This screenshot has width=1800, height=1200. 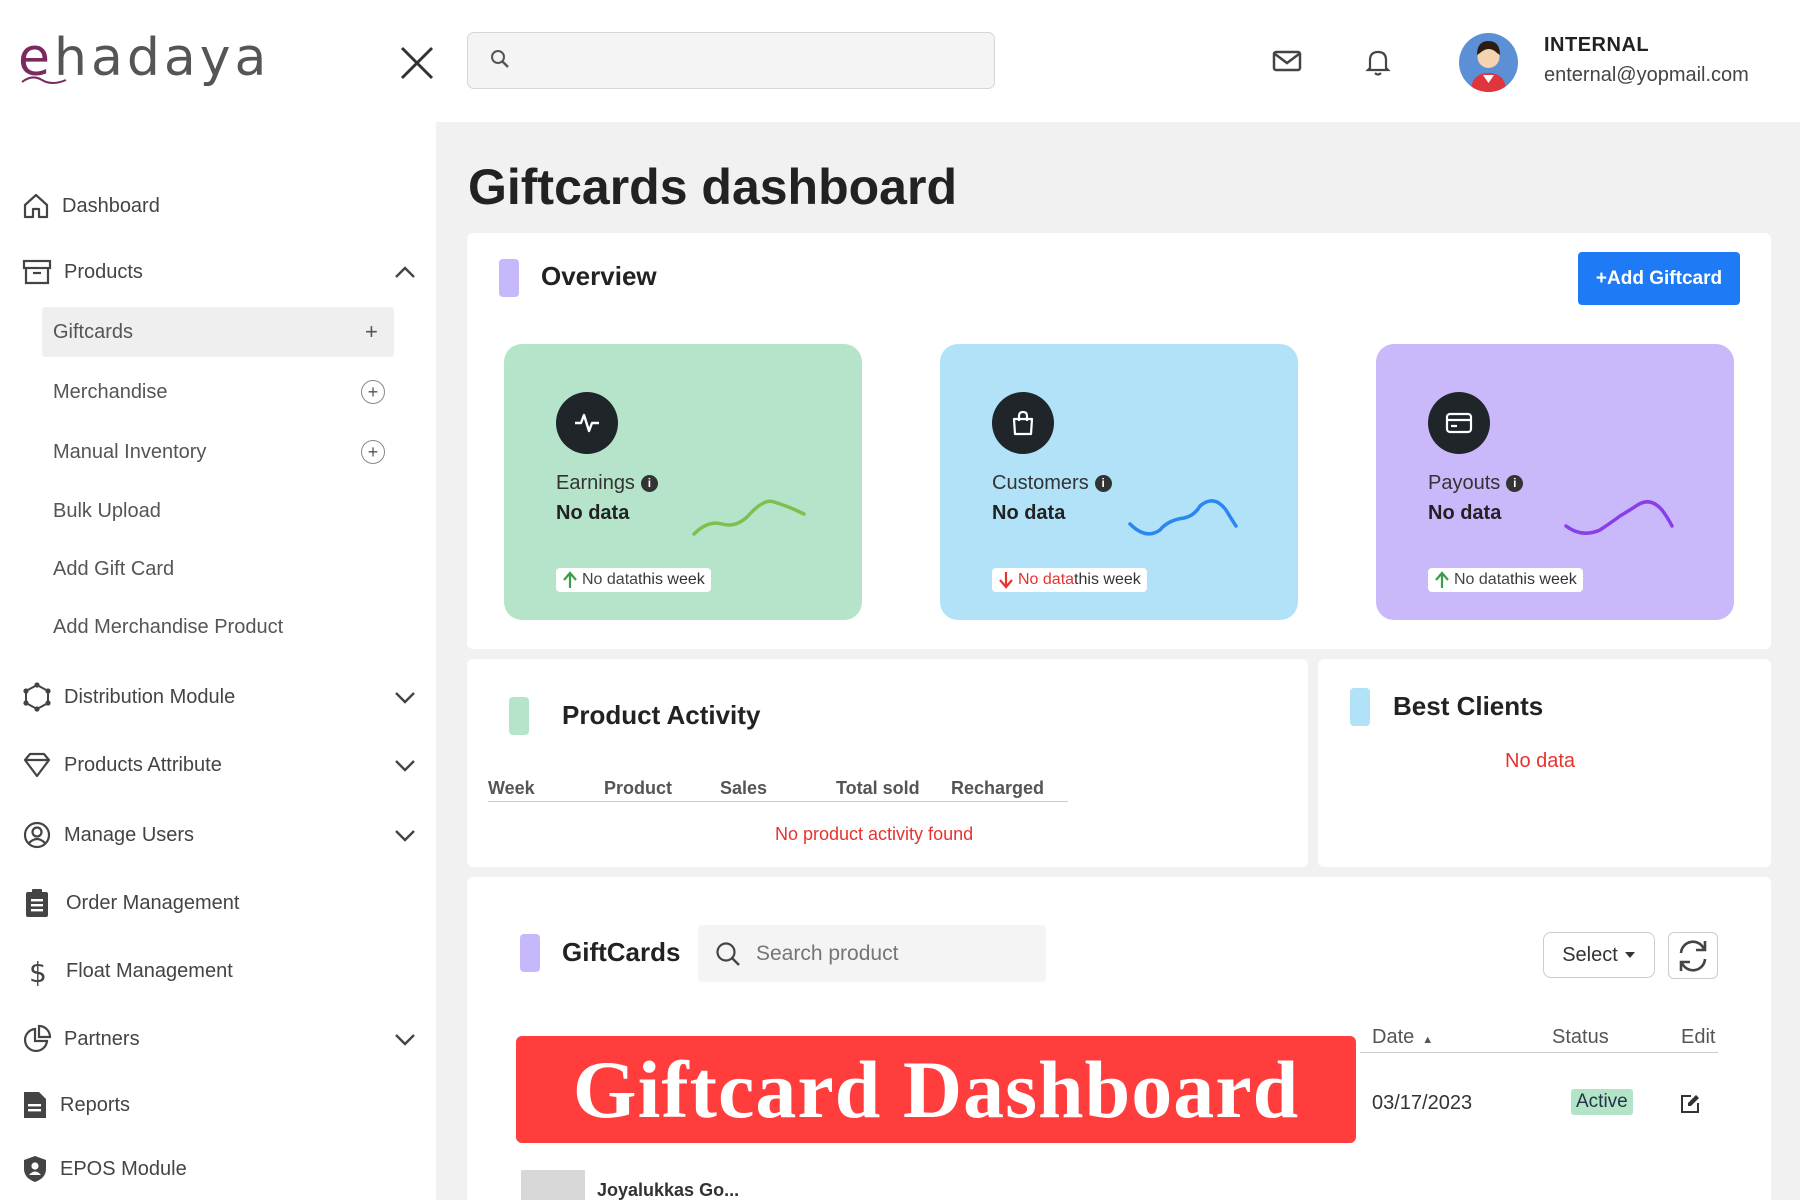 I want to click on mail-icon, so click(x=1288, y=61).